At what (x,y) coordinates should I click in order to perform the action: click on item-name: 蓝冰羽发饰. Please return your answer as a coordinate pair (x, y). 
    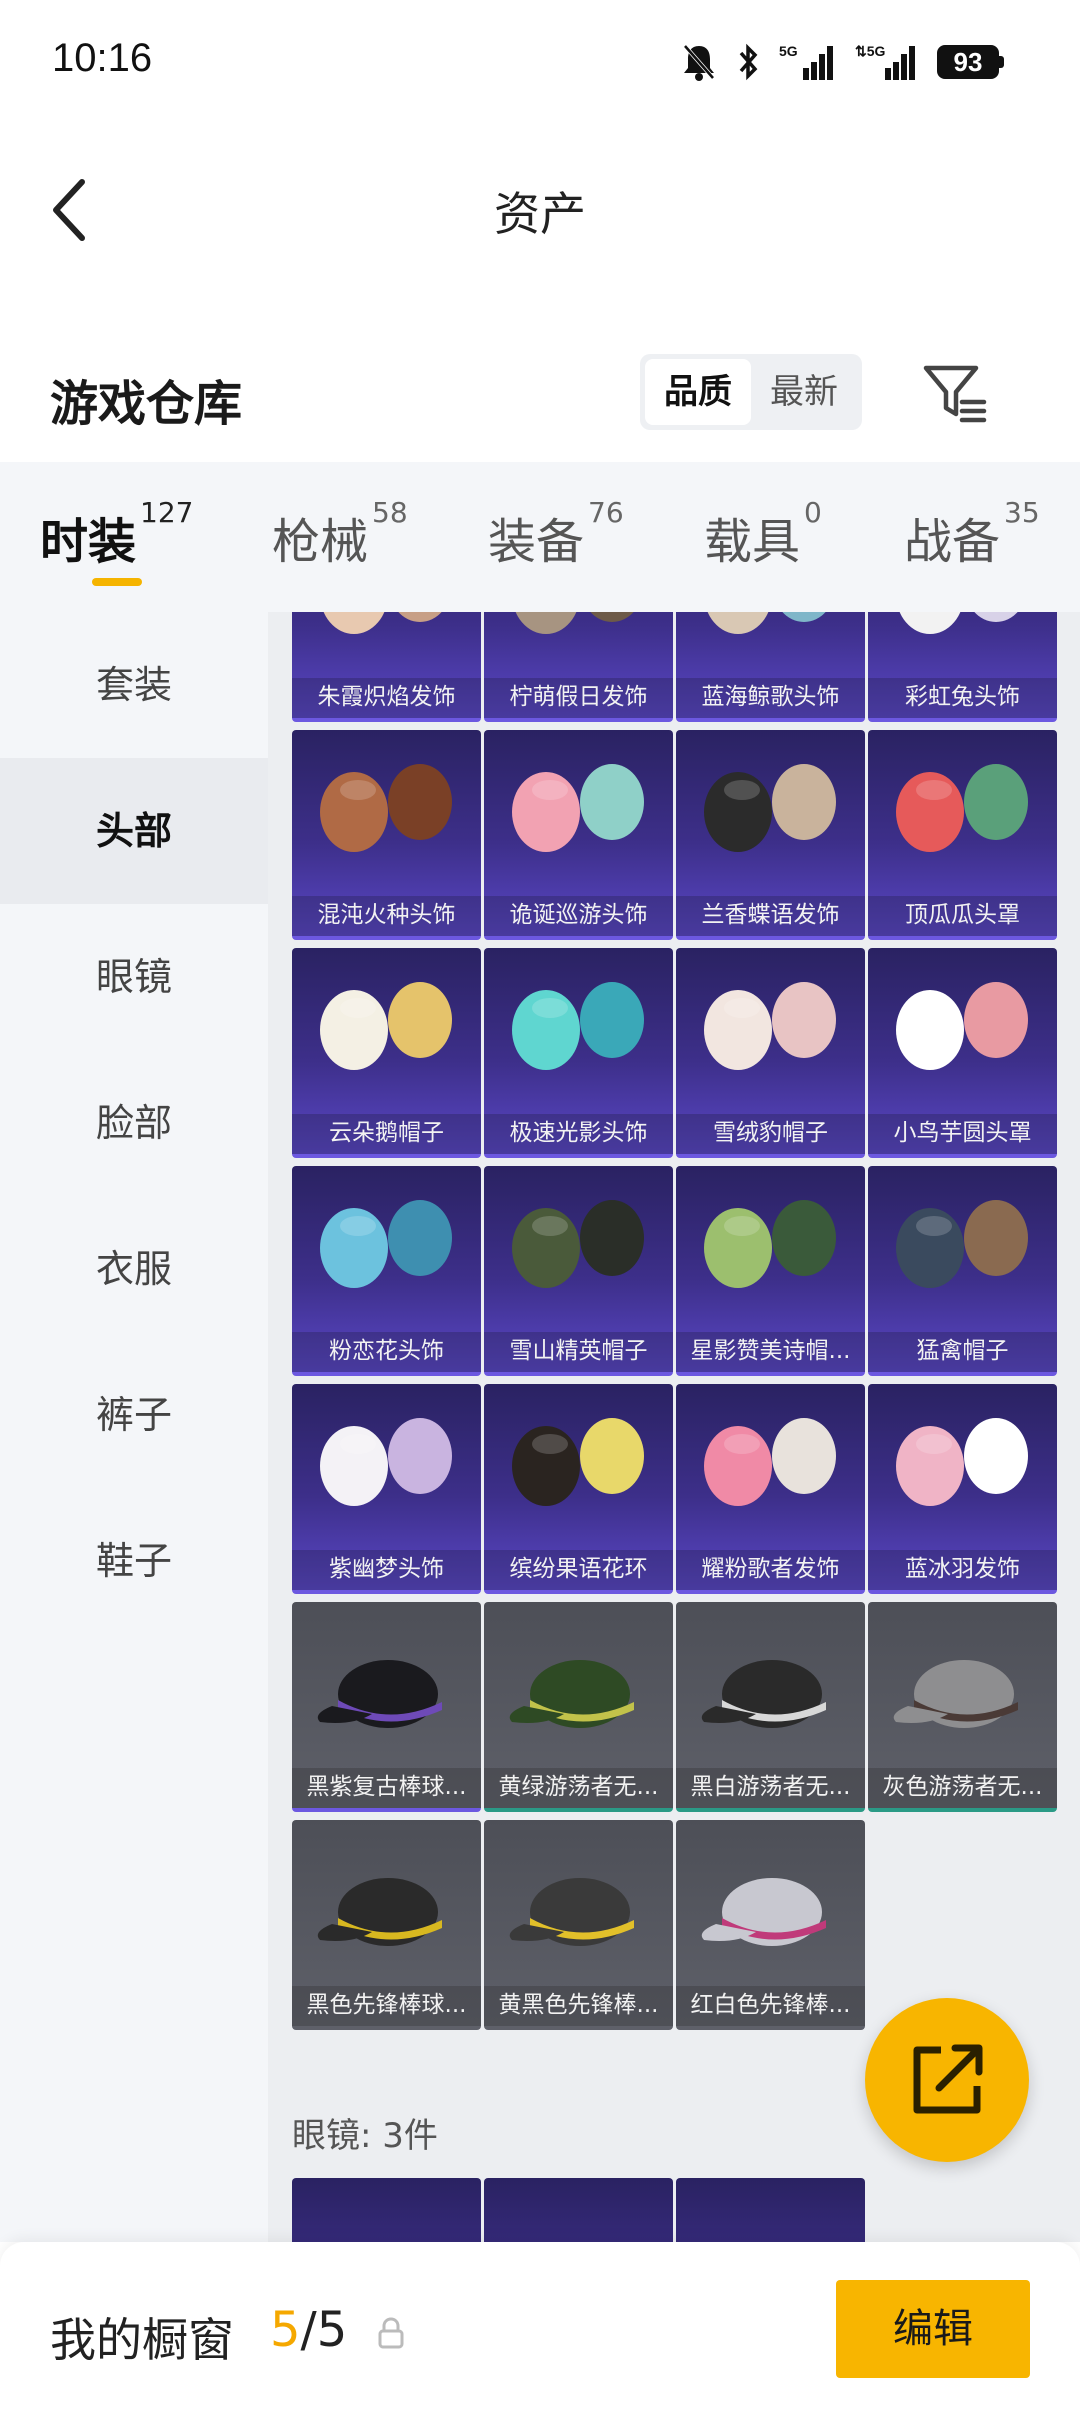
    Looking at the image, I should click on (962, 1570).